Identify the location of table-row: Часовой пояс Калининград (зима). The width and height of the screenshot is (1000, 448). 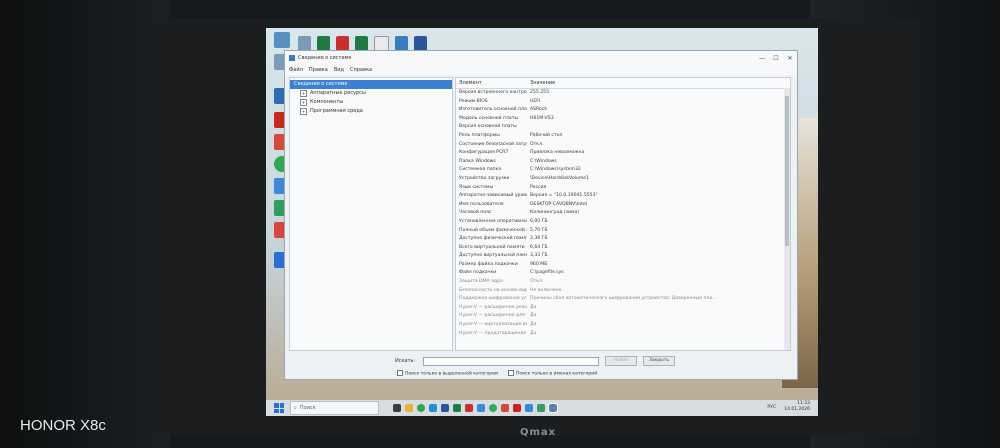
(623, 213).